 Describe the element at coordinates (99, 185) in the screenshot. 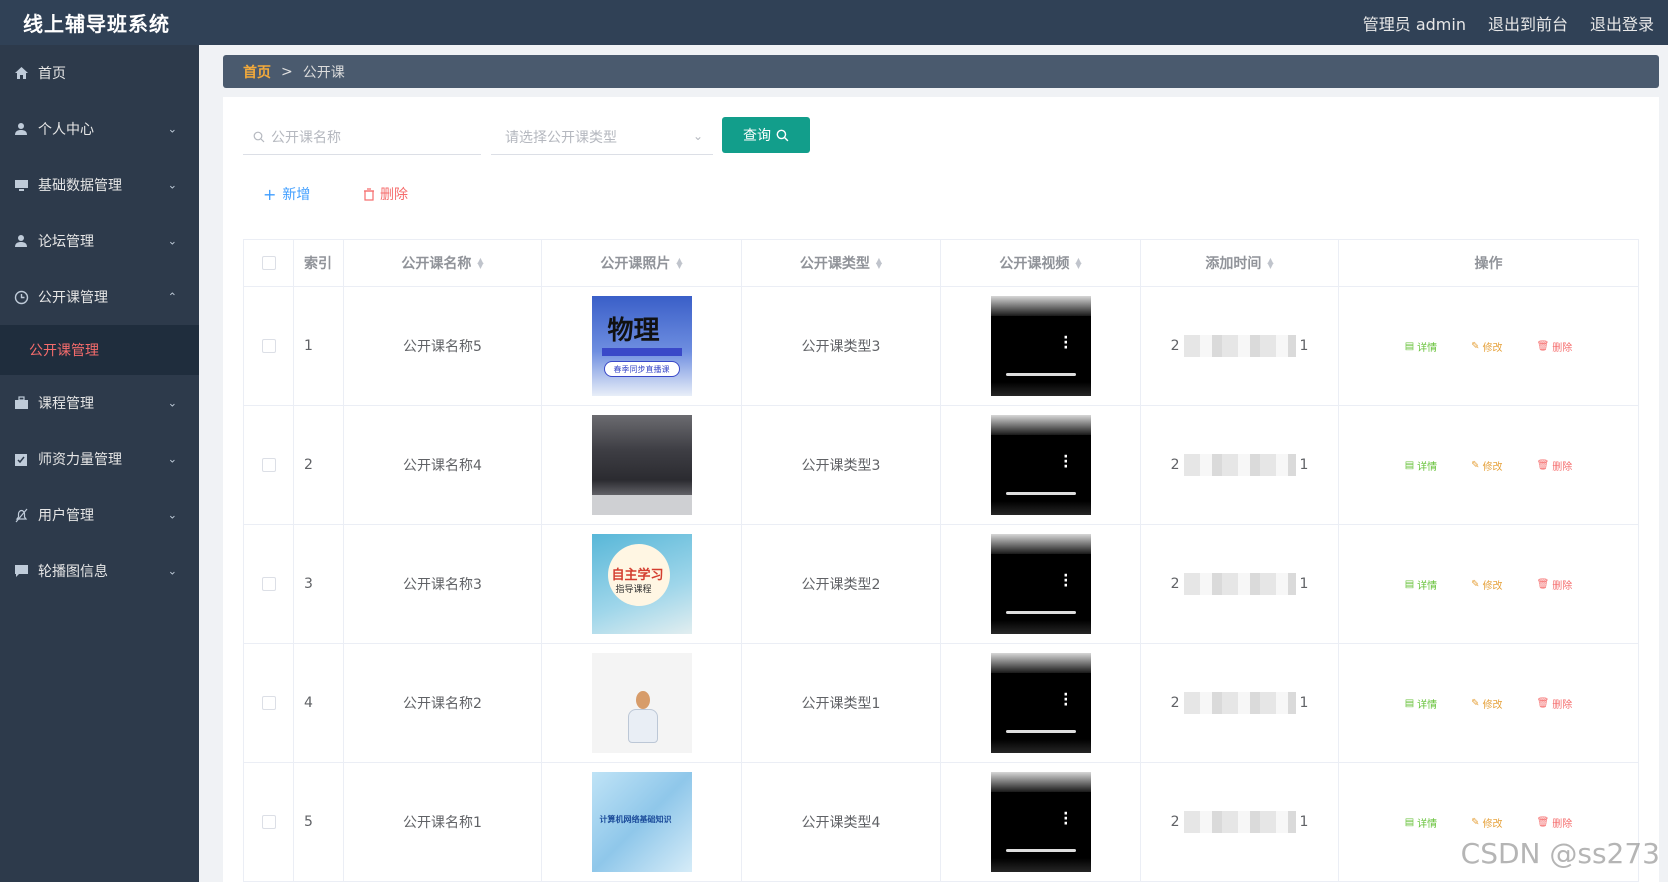

I see `sidebar-item-basic-data: 基础数据管理 ⌄` at that location.